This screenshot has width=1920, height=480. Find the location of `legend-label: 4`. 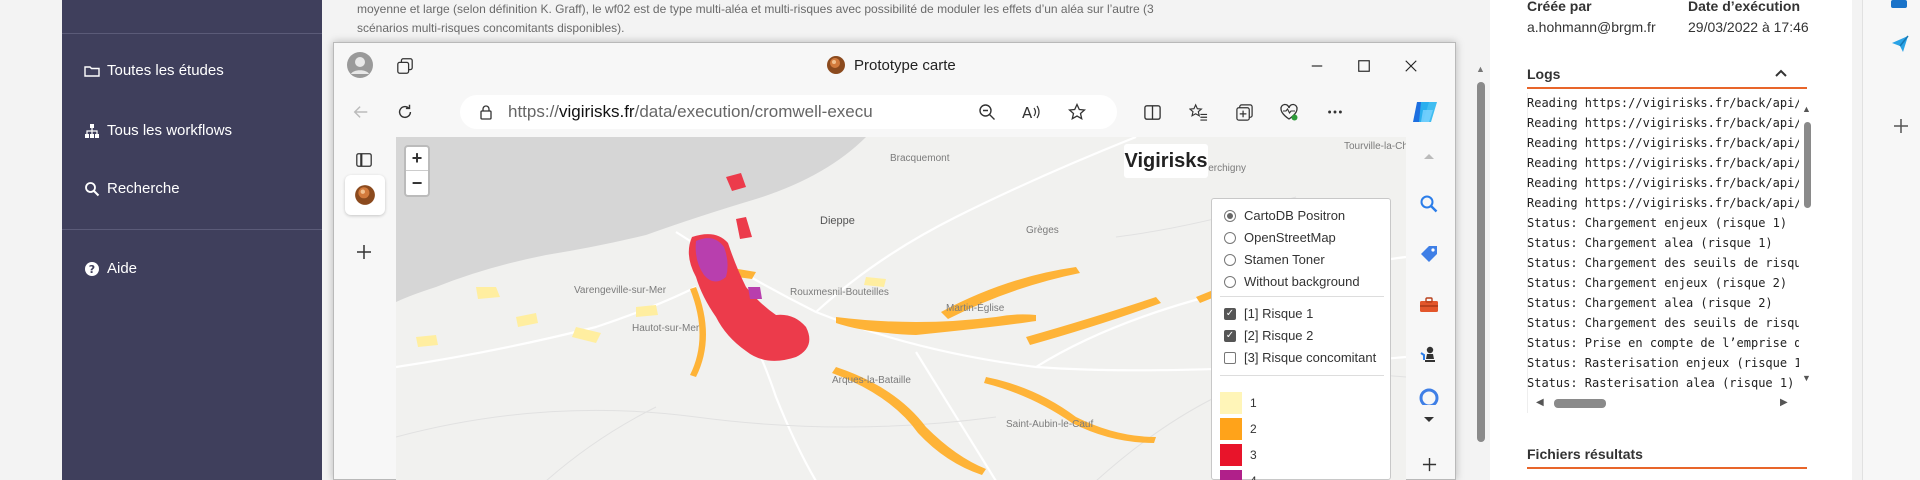

legend-label: 4 is located at coordinates (1253, 477).